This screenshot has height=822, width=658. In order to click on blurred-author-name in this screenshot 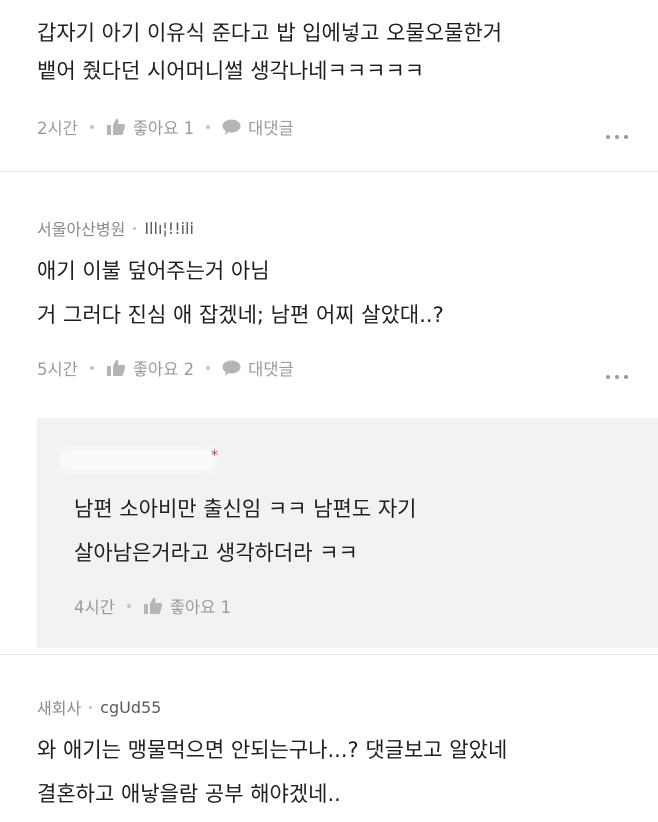, I will do `click(138, 460)`.